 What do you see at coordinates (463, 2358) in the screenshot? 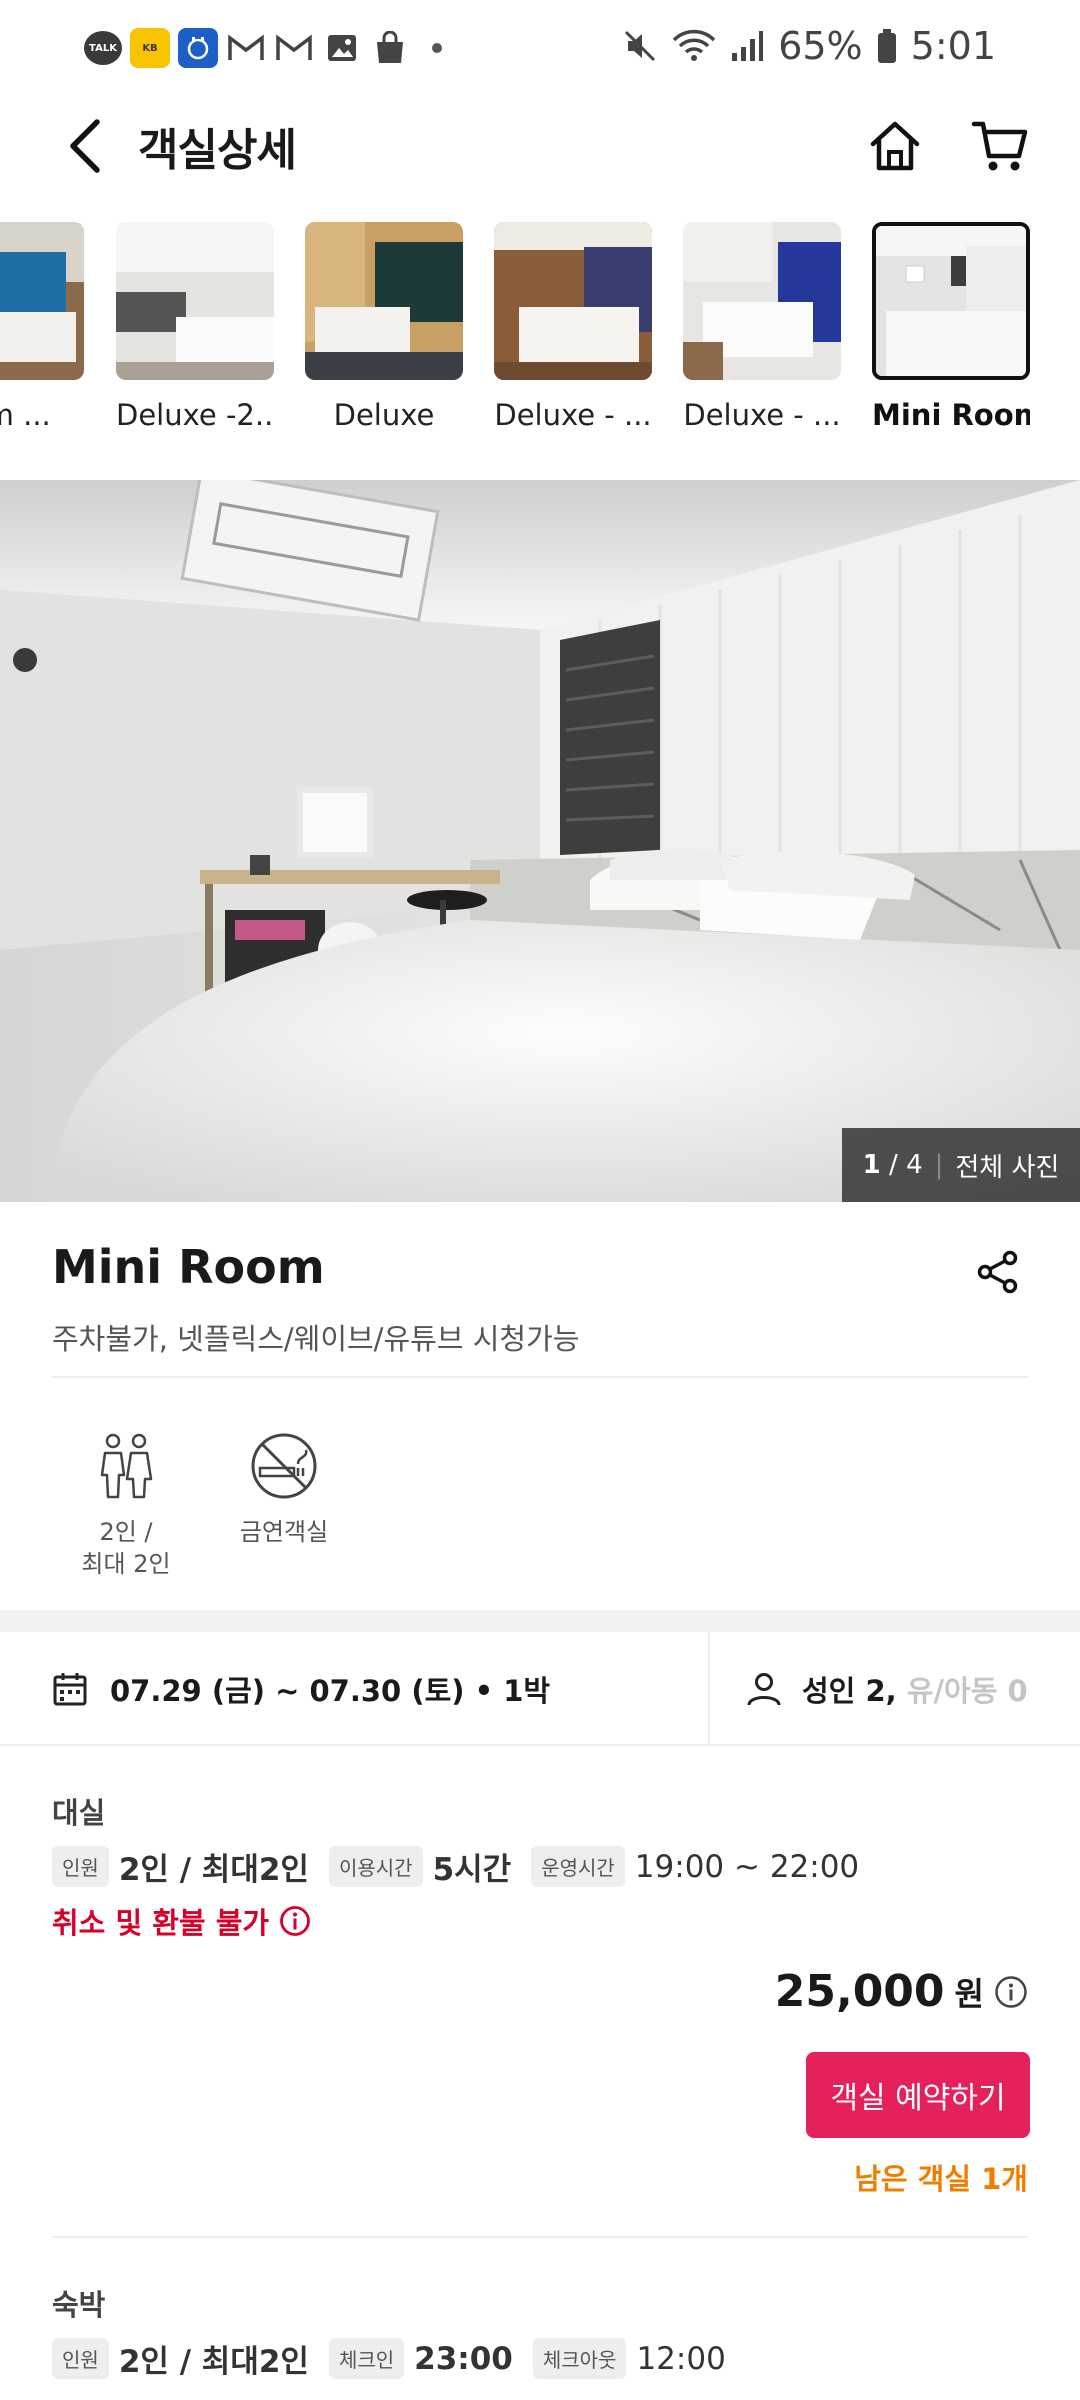
I see `checkin-value: 23:00` at bounding box center [463, 2358].